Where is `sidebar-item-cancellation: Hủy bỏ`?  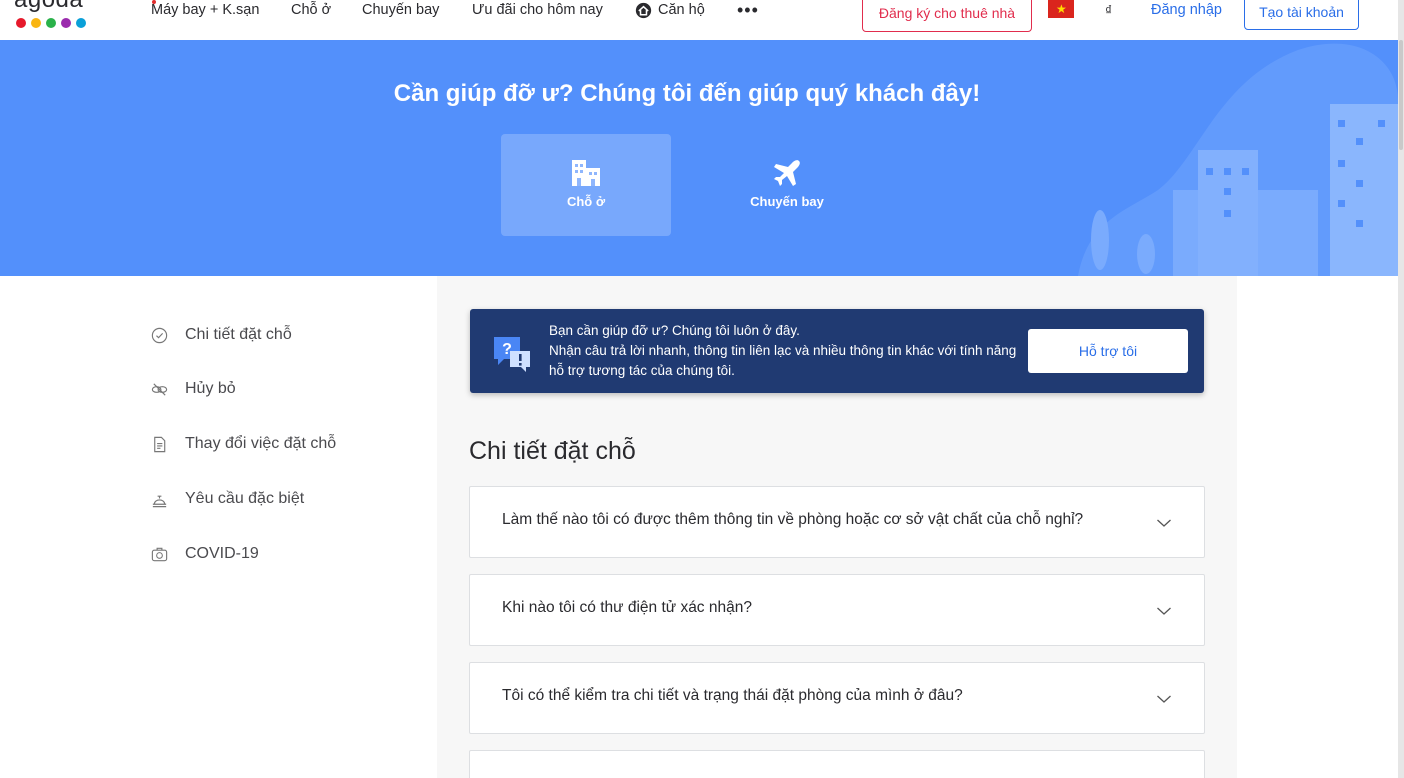
sidebar-item-cancellation: Hủy bỏ is located at coordinates (193, 389).